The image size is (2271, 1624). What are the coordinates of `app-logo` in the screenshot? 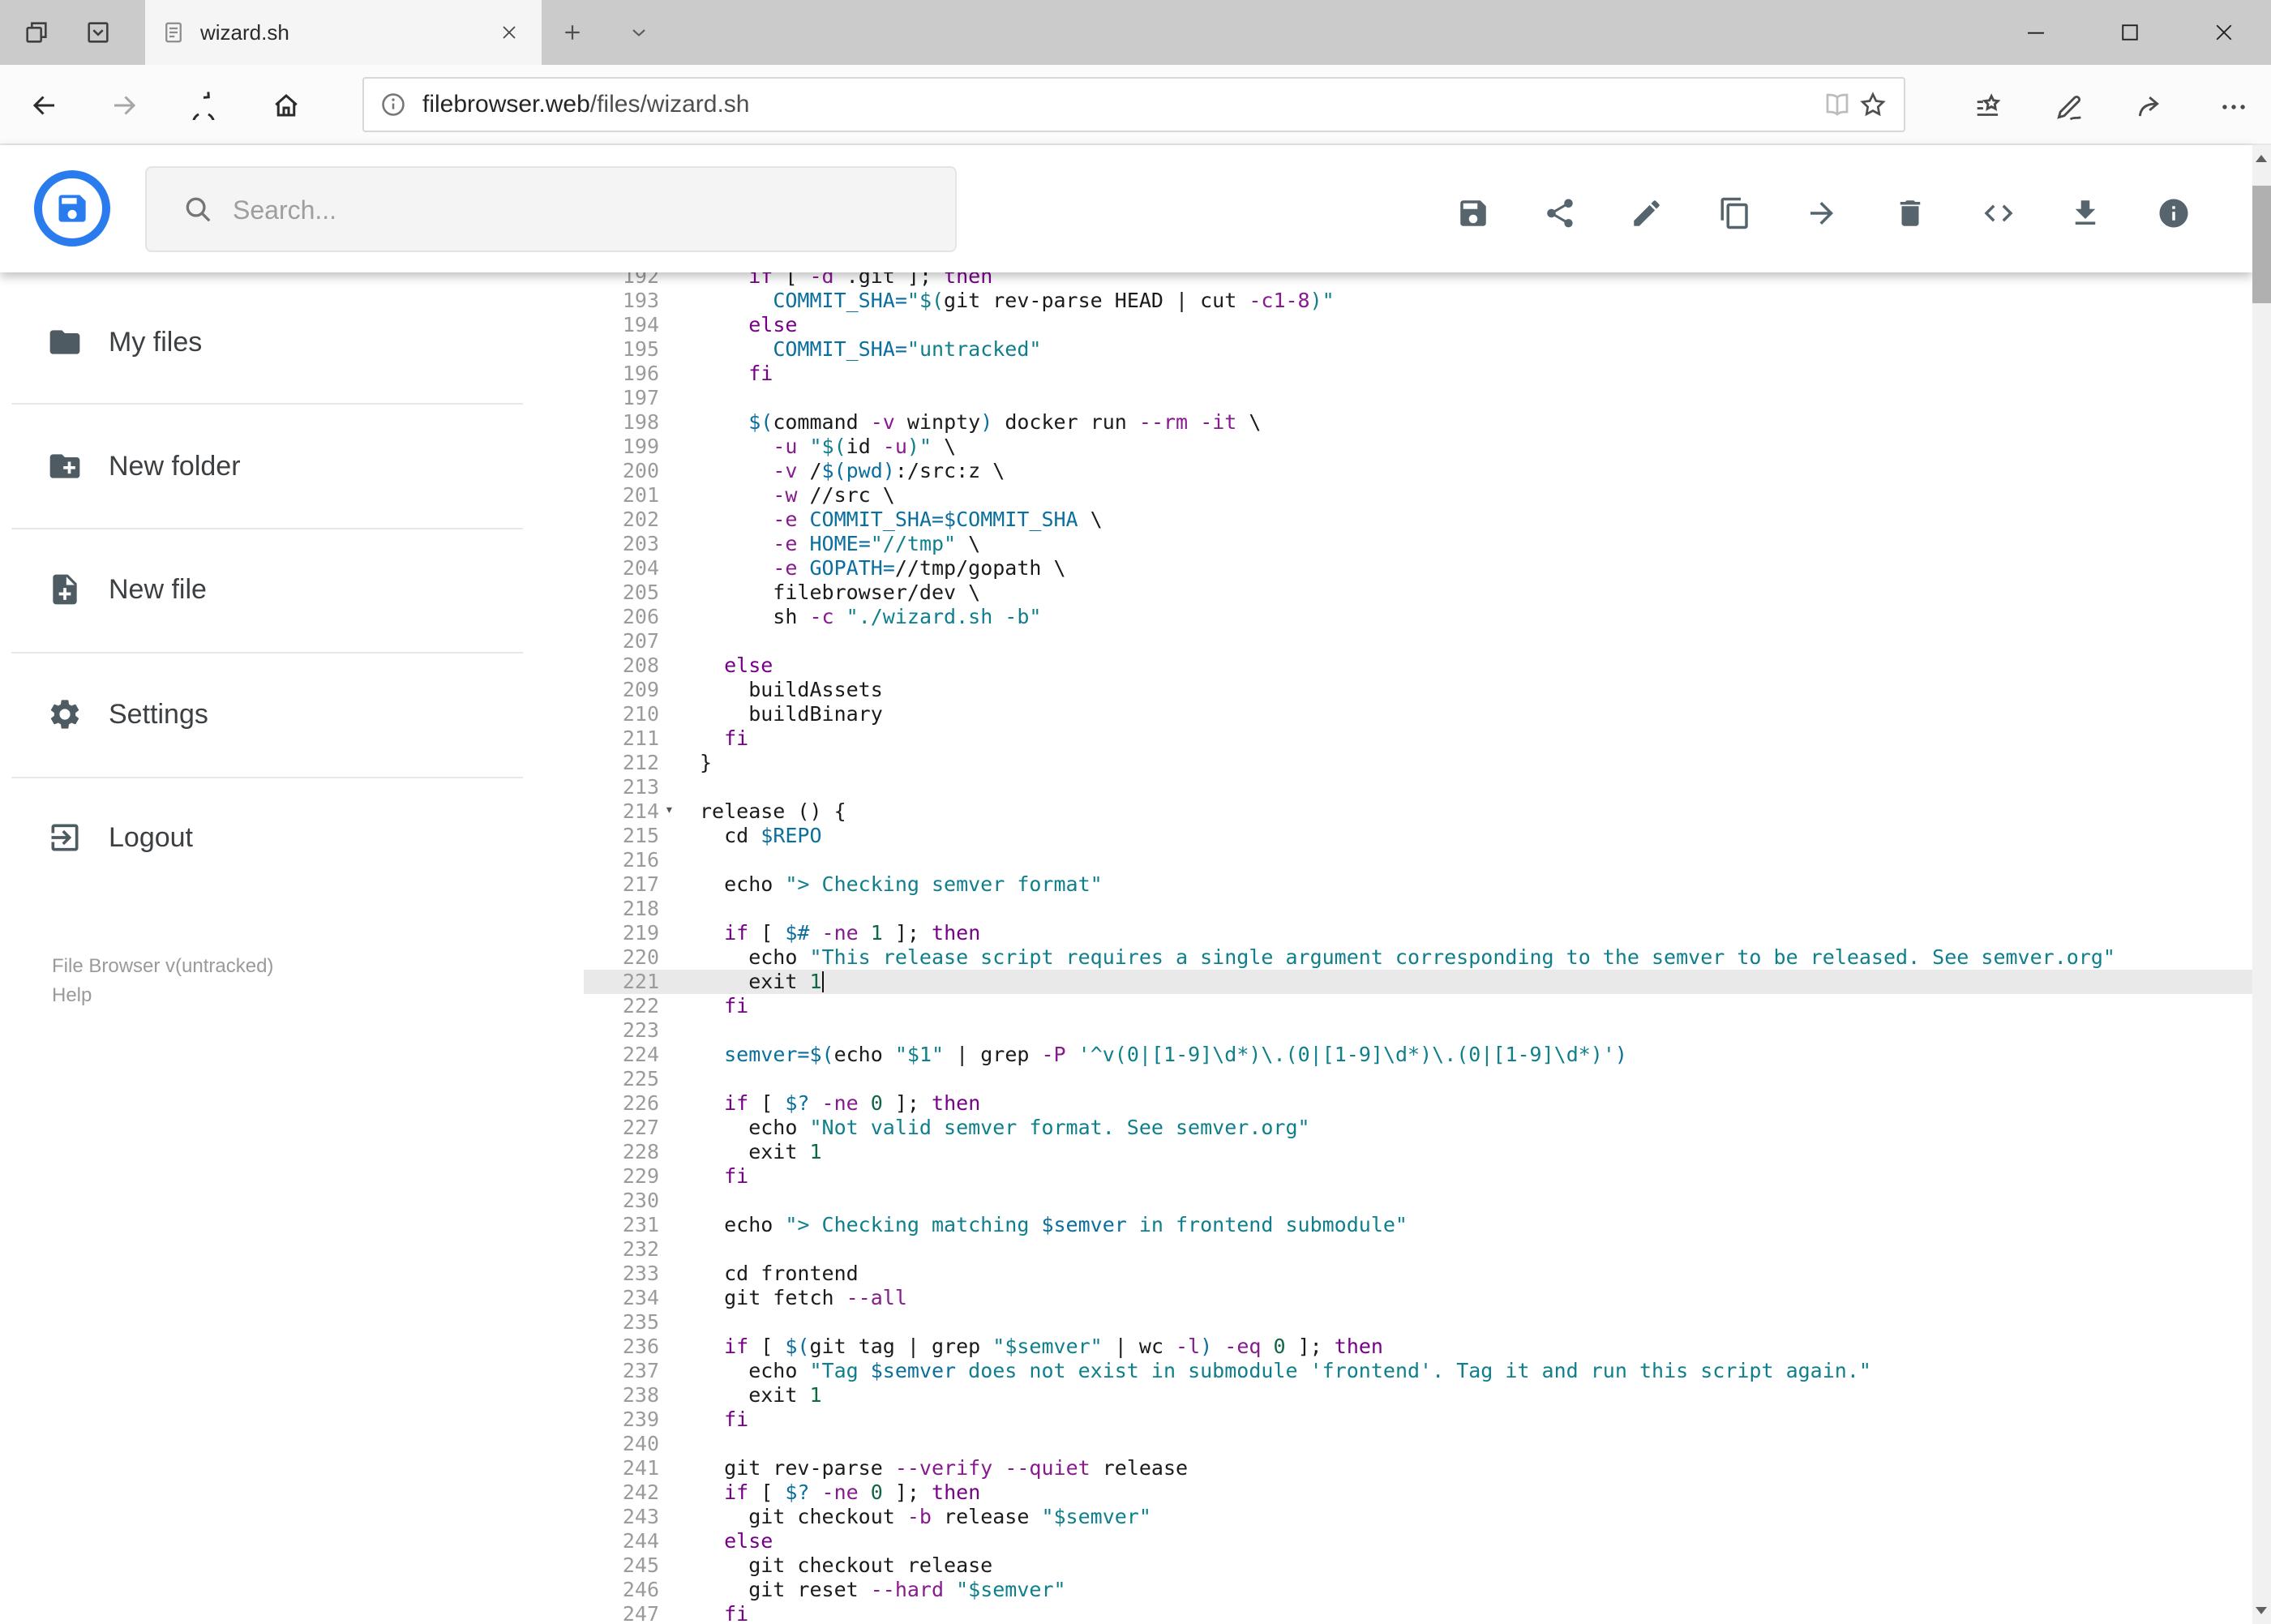 It's located at (72, 208).